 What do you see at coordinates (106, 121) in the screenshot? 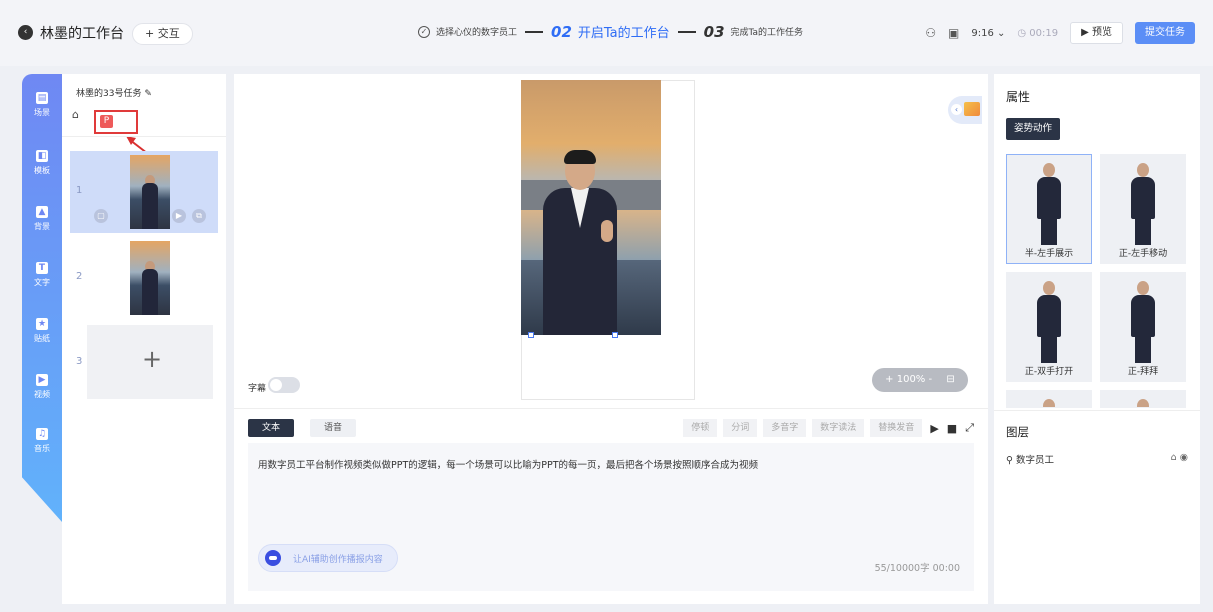
I see `ppt-import-button: P` at bounding box center [106, 121].